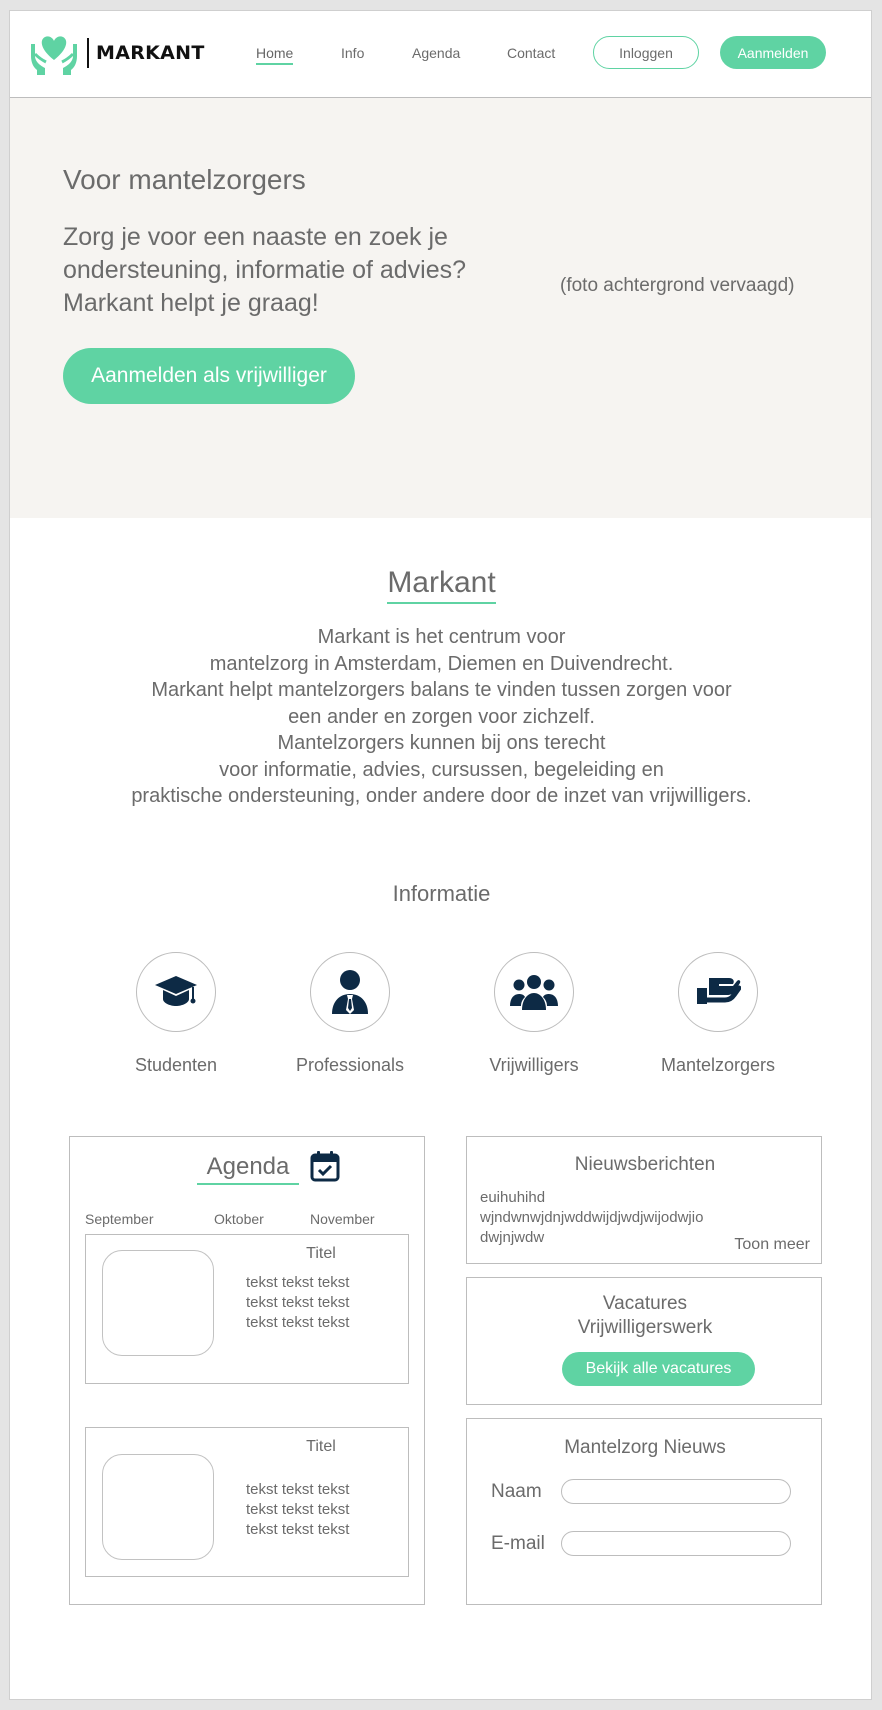 The width and height of the screenshot is (882, 1710). What do you see at coordinates (644, 1511) in the screenshot?
I see `newsletter-panel: Mantelzorg Nieuws Naam E-mail` at bounding box center [644, 1511].